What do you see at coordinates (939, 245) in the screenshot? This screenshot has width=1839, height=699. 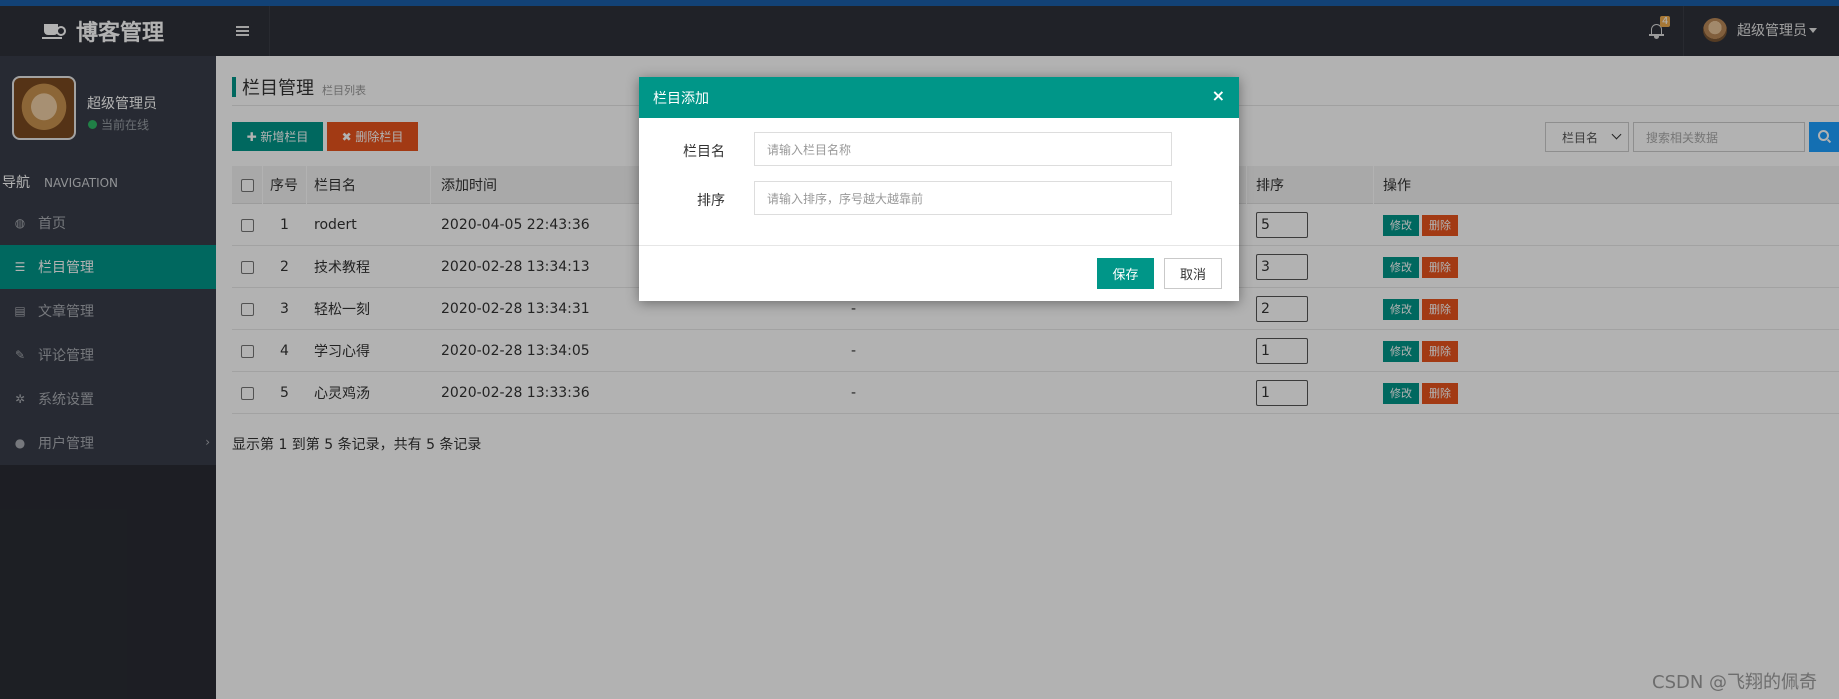 I see `modal-divider` at bounding box center [939, 245].